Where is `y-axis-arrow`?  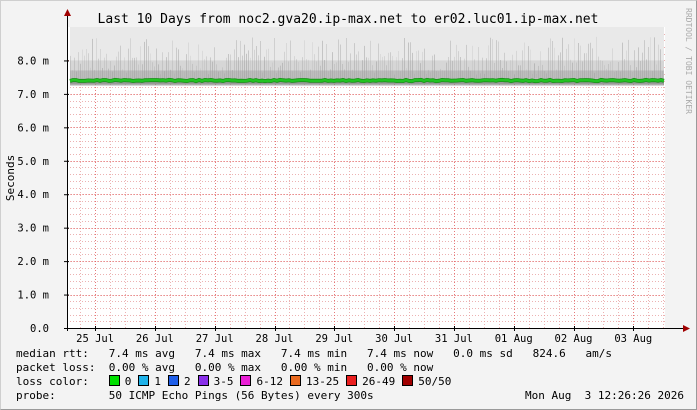
y-axis-arrow is located at coordinates (67, 12).